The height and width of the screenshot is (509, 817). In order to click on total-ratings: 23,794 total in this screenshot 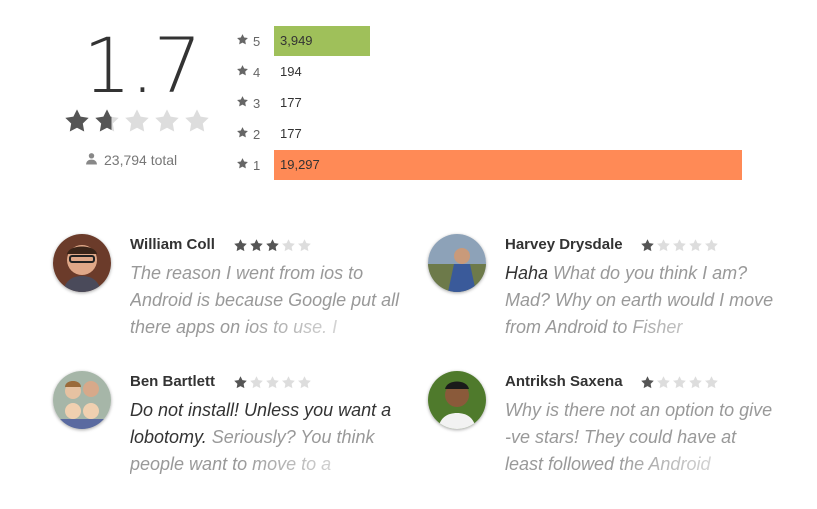, I will do `click(131, 160)`.